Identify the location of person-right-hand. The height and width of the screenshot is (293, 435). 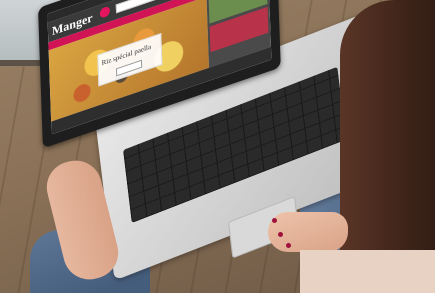
(308, 232).